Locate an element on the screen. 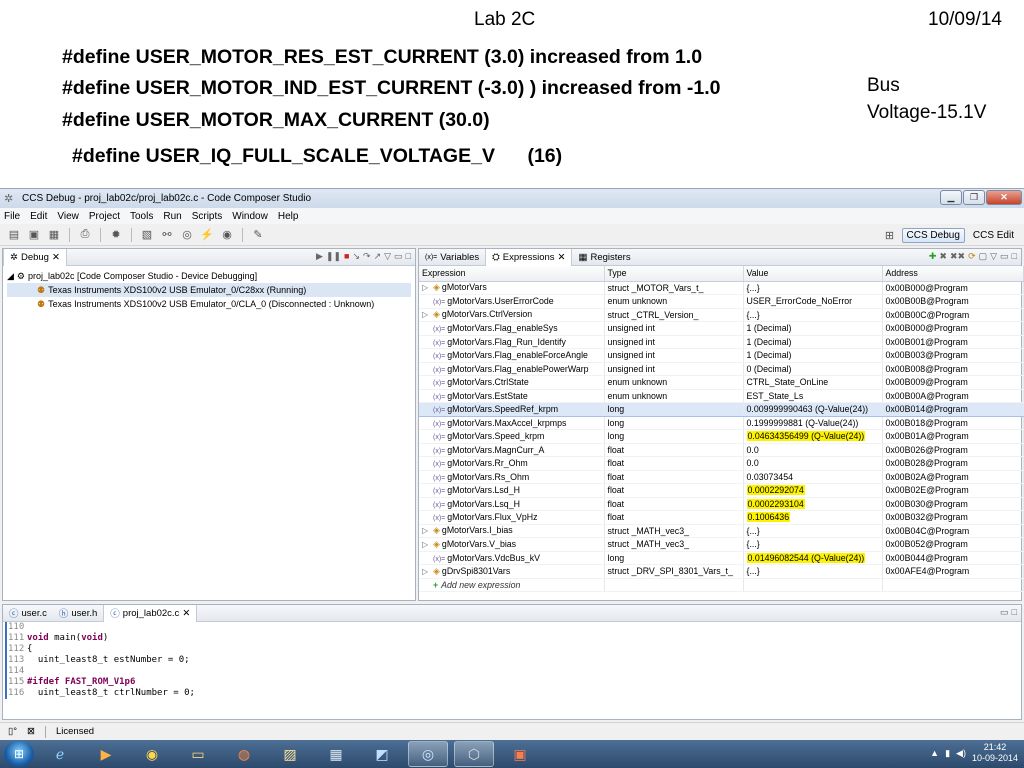  ccs-taskbar-icon: ⬡ is located at coordinates (474, 754).